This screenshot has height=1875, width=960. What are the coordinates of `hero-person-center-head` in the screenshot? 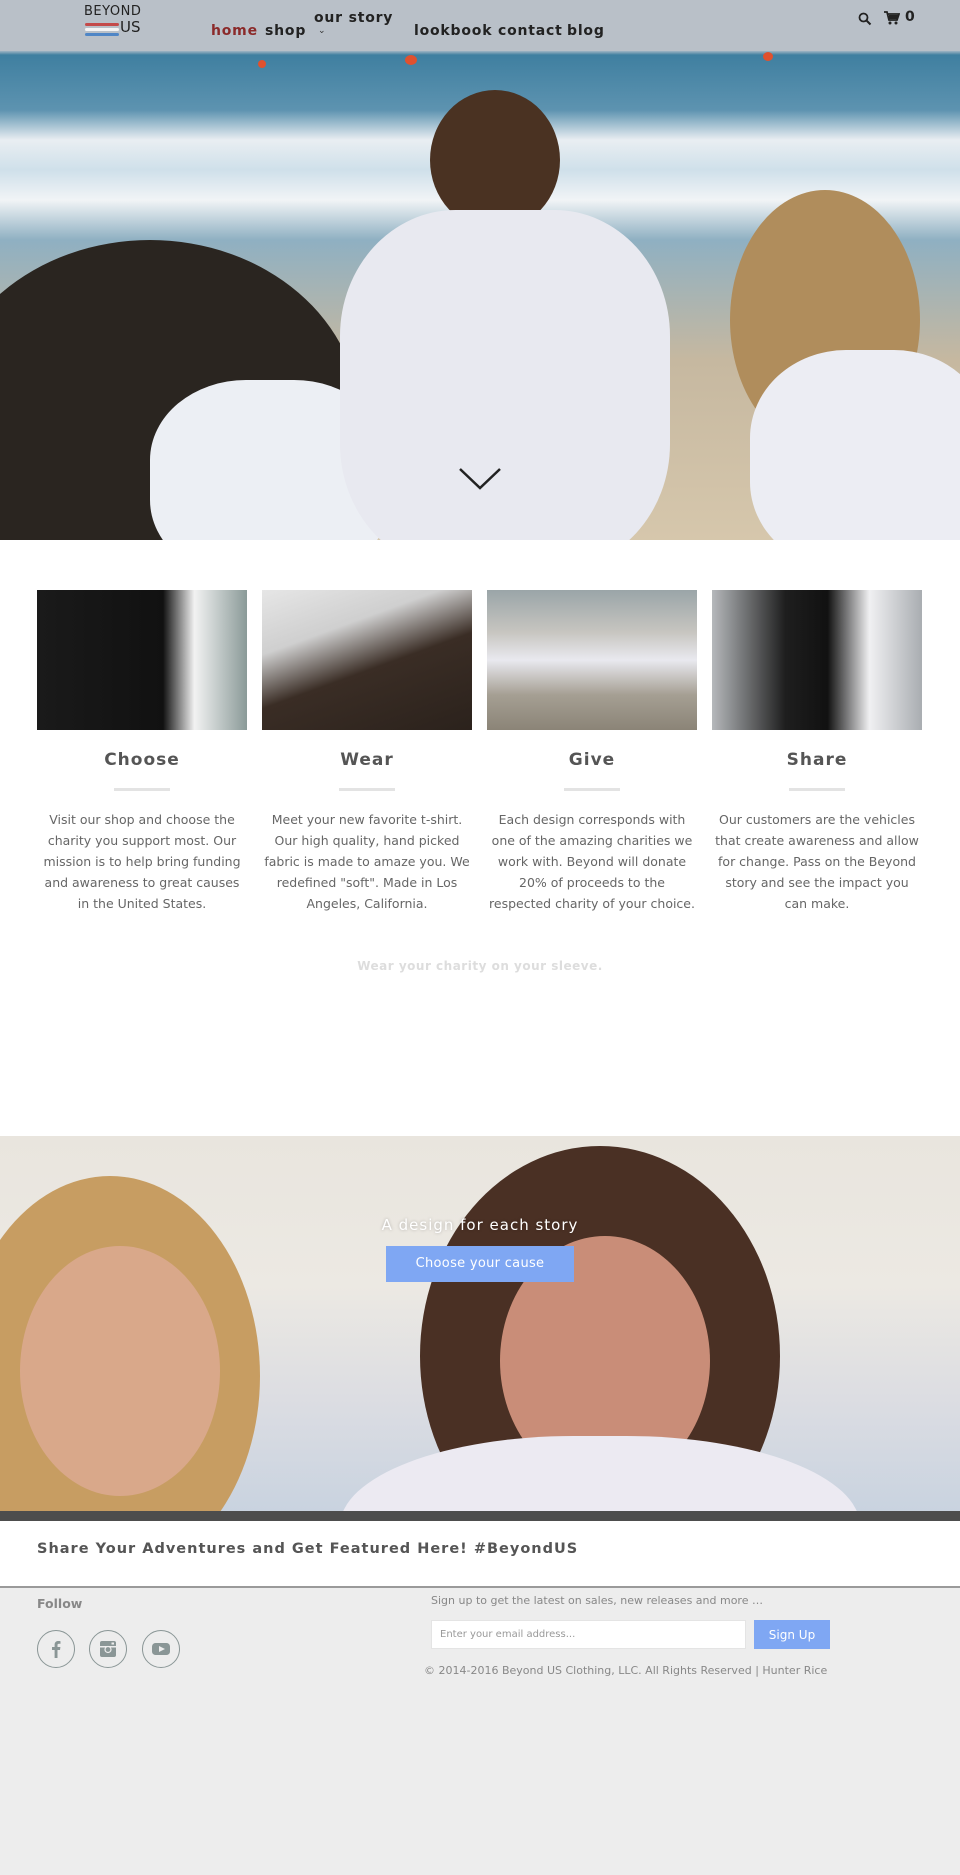 It's located at (495, 160).